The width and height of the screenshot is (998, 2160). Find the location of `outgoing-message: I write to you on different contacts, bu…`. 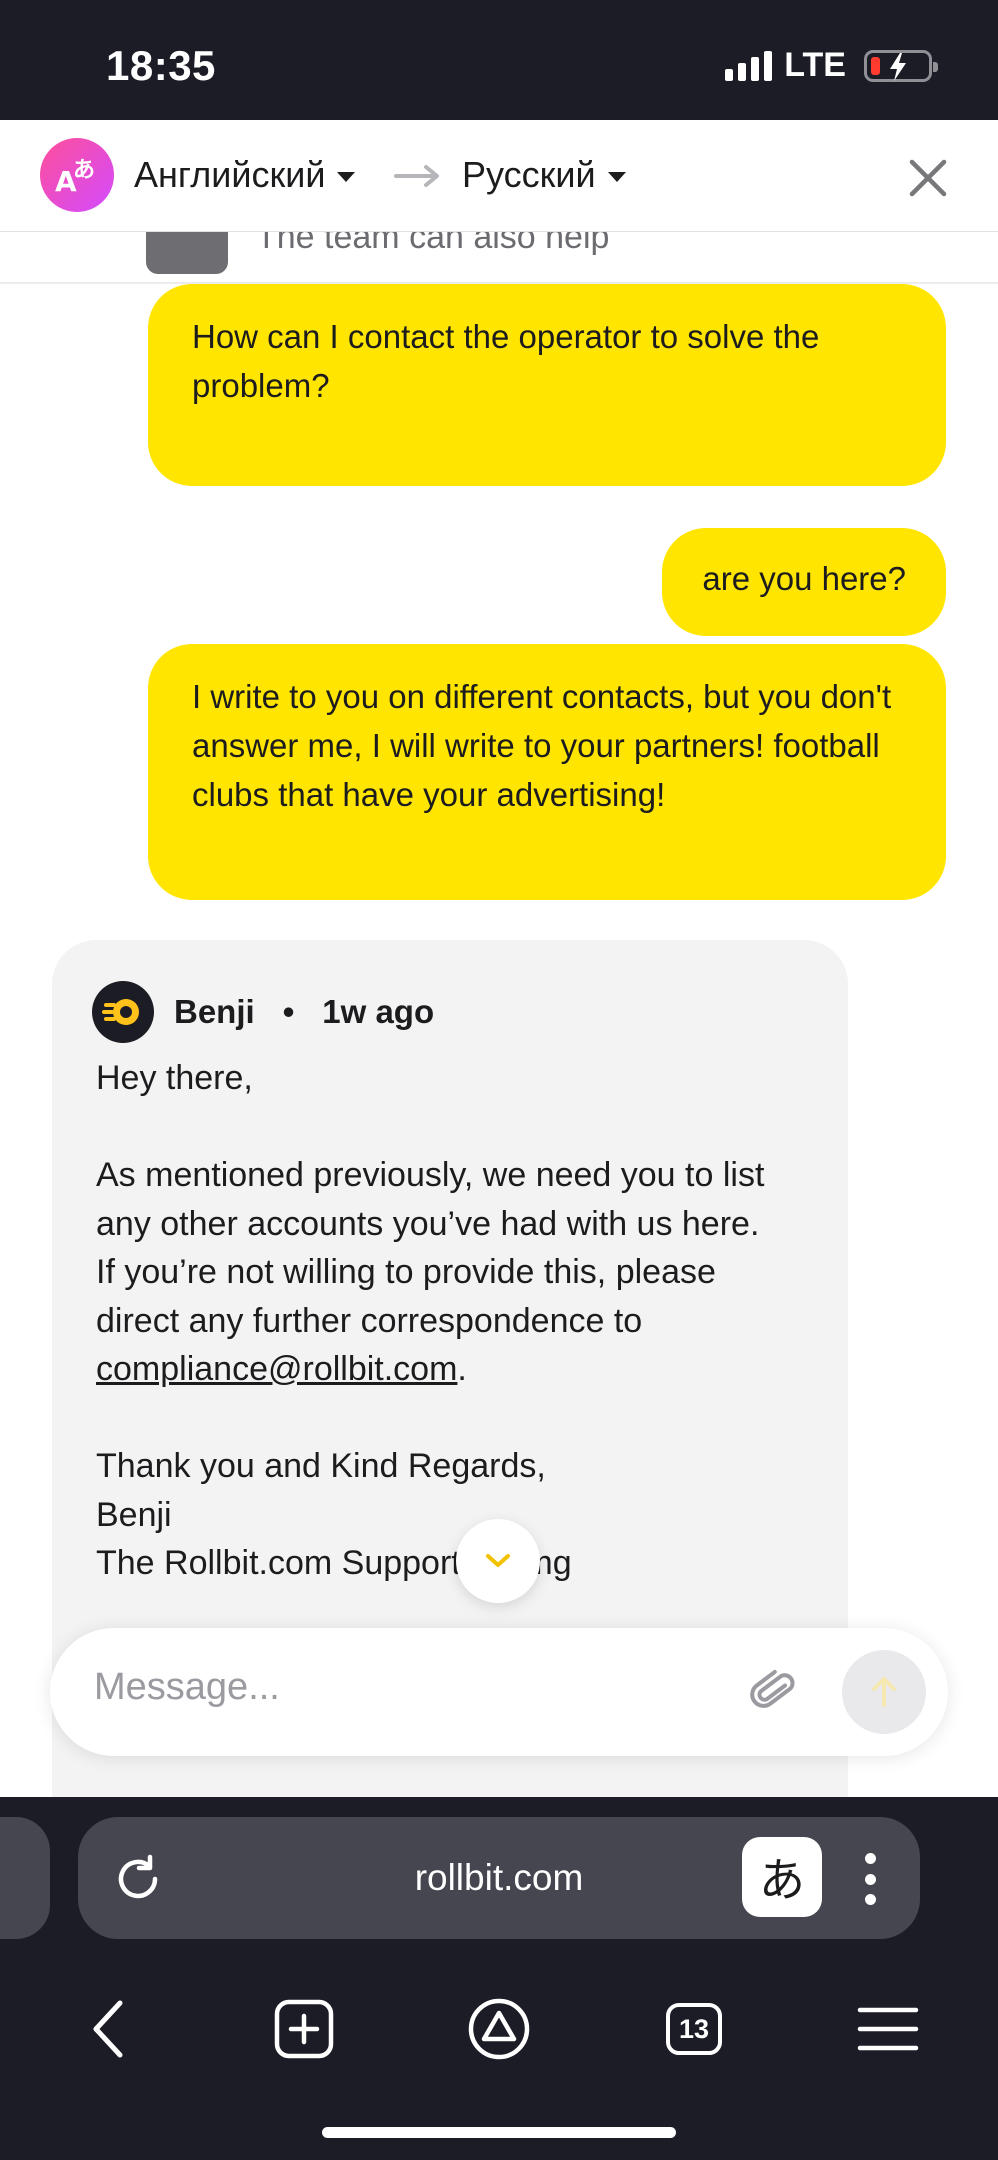

outgoing-message: I write to you on different contacts, bu… is located at coordinates (547, 772).